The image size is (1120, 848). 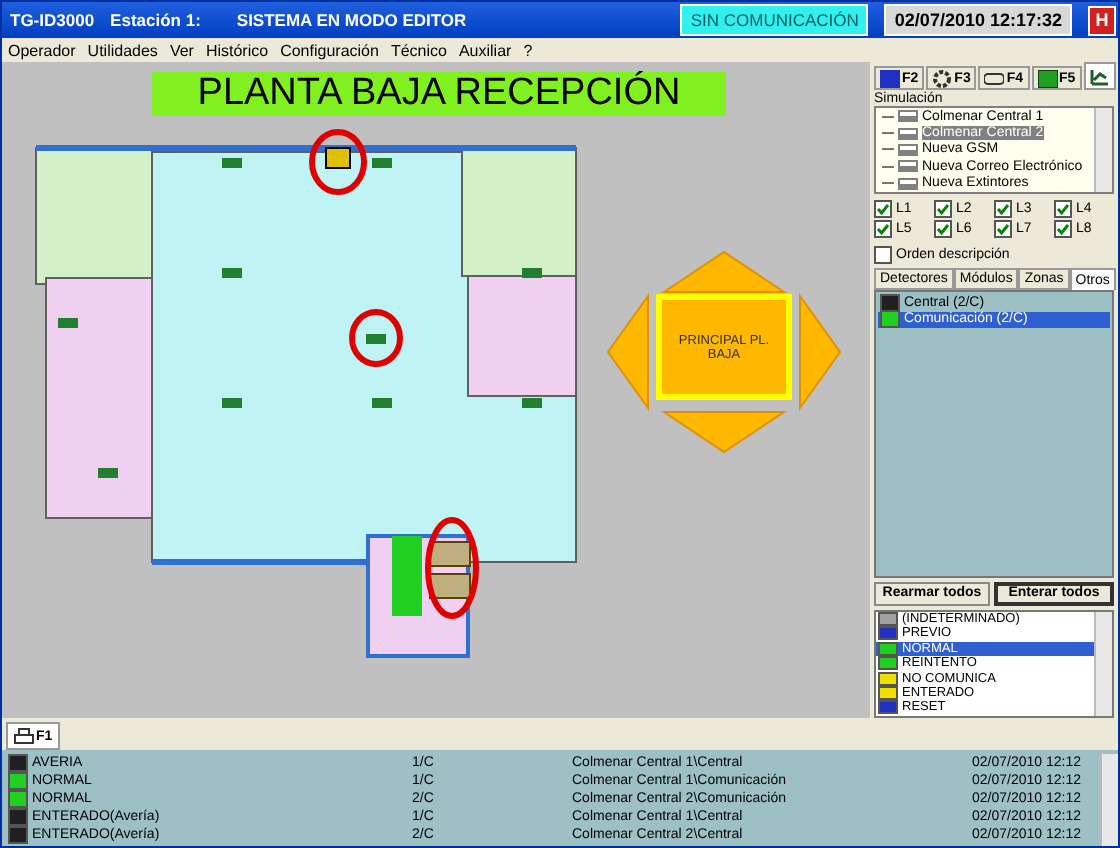 What do you see at coordinates (351, 20) in the screenshot?
I see `mode-label: SISTEMA EN MODO EDITOR` at bounding box center [351, 20].